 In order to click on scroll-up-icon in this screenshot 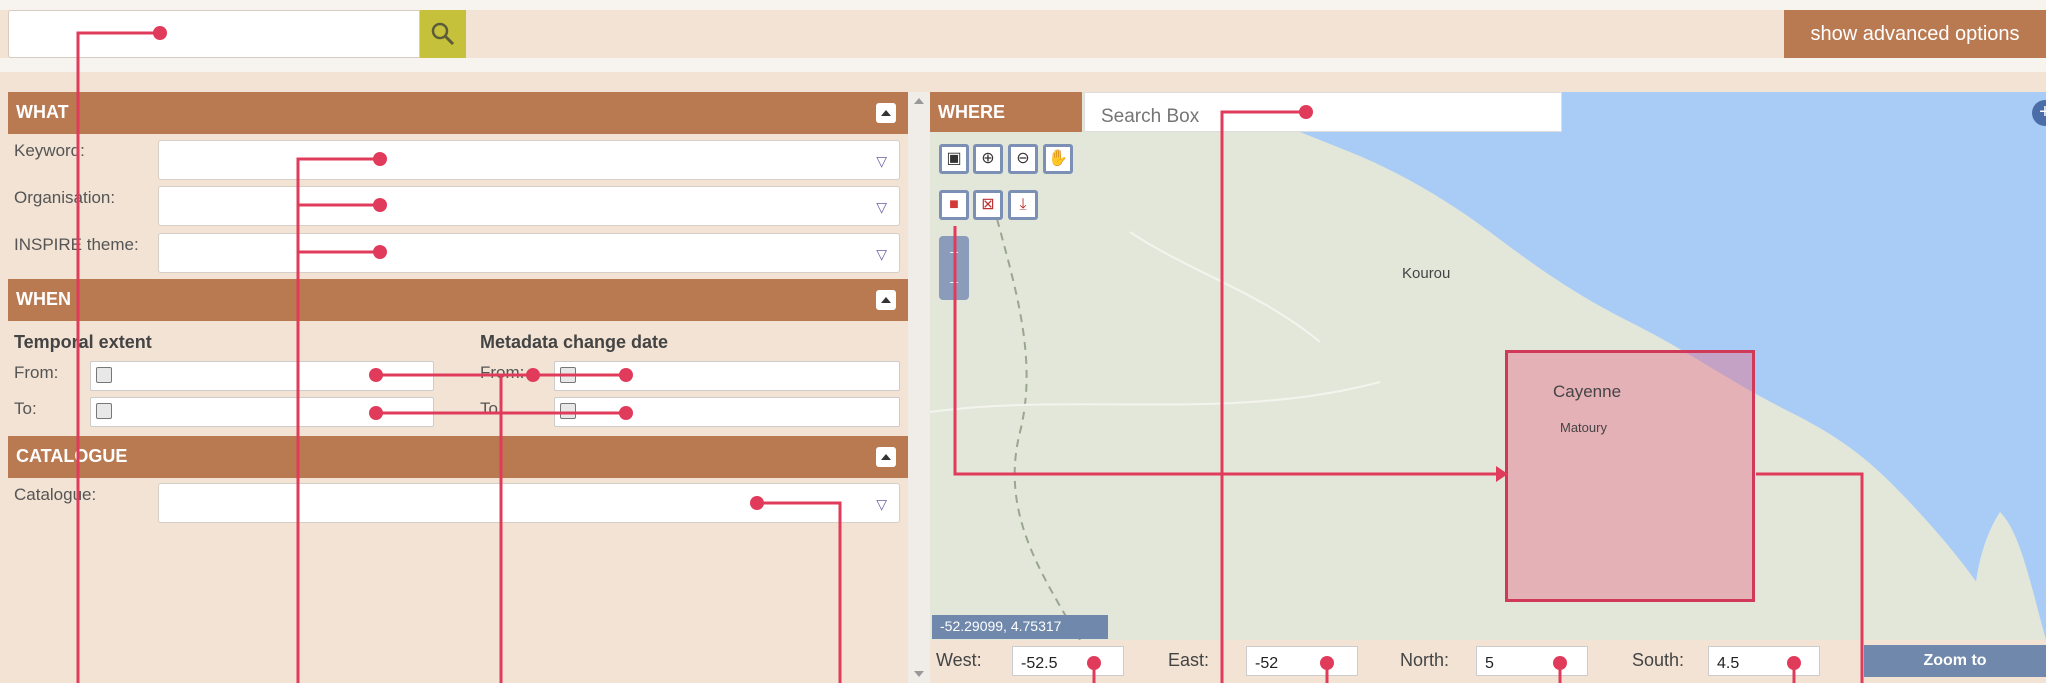, I will do `click(919, 101)`.